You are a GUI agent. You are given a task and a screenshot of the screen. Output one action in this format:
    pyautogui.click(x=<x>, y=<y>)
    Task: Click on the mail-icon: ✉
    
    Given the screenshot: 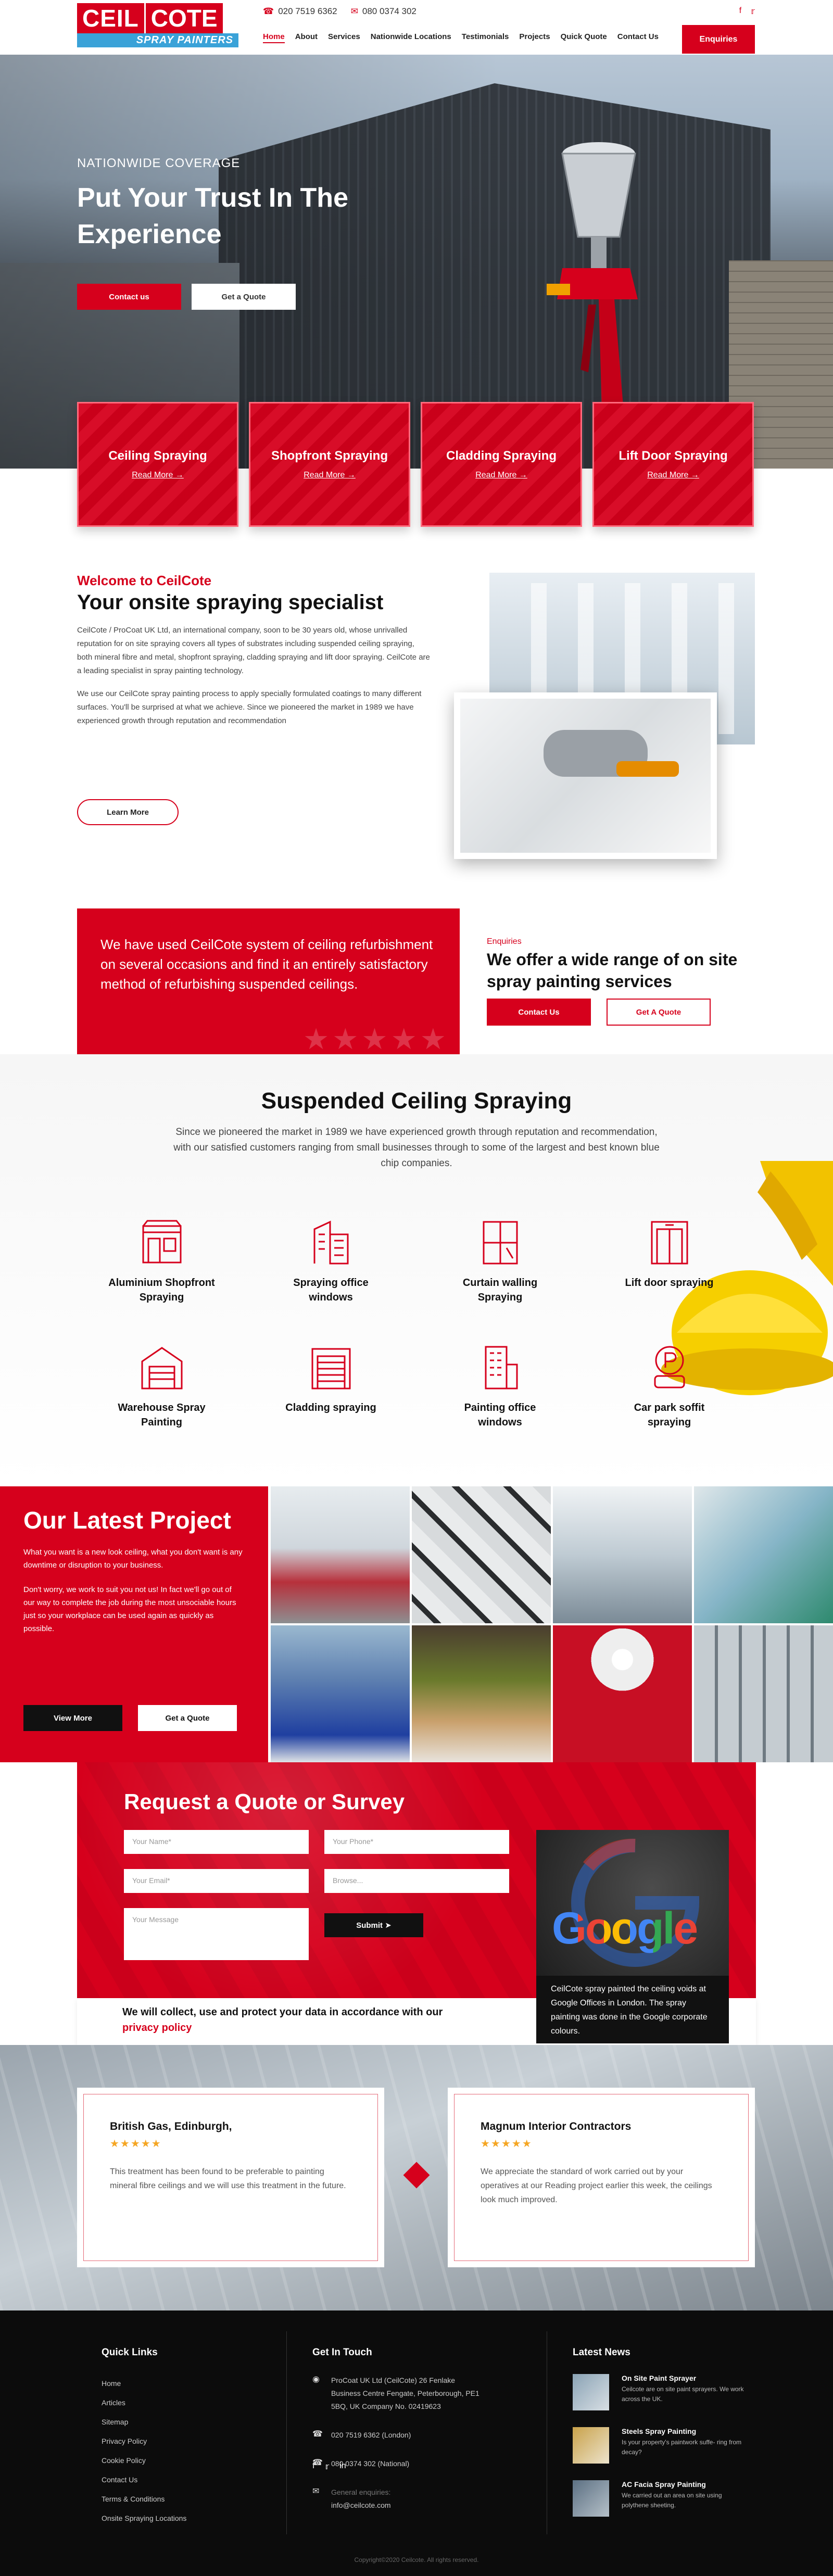 What is the action you would take?
    pyautogui.click(x=316, y=2491)
    